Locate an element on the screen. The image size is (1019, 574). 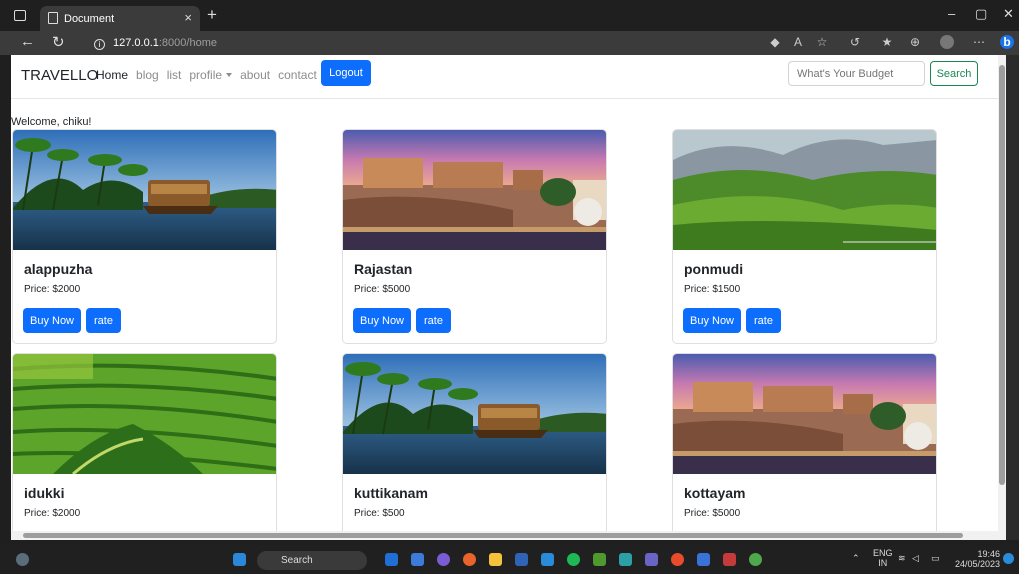
card-title: ponmudi is located at coordinates (714, 269).